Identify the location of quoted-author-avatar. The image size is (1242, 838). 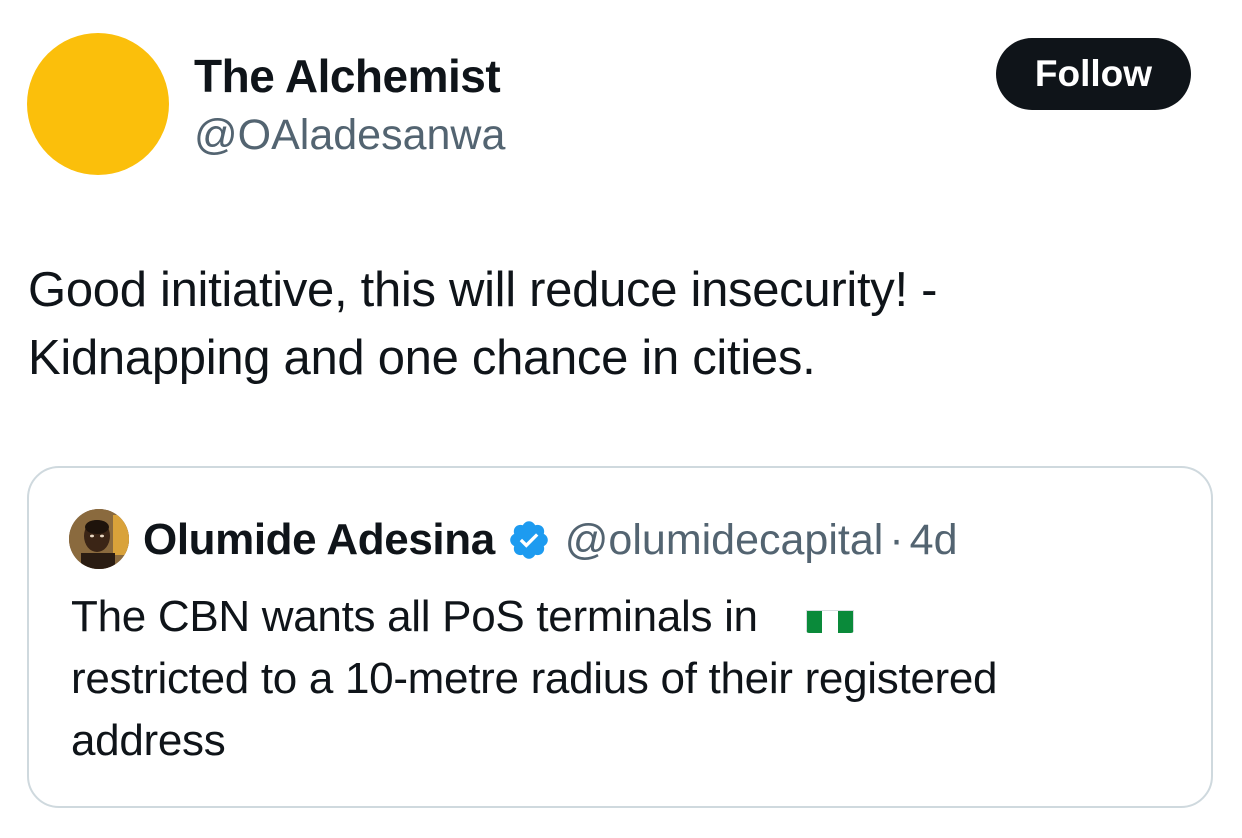
(99, 539).